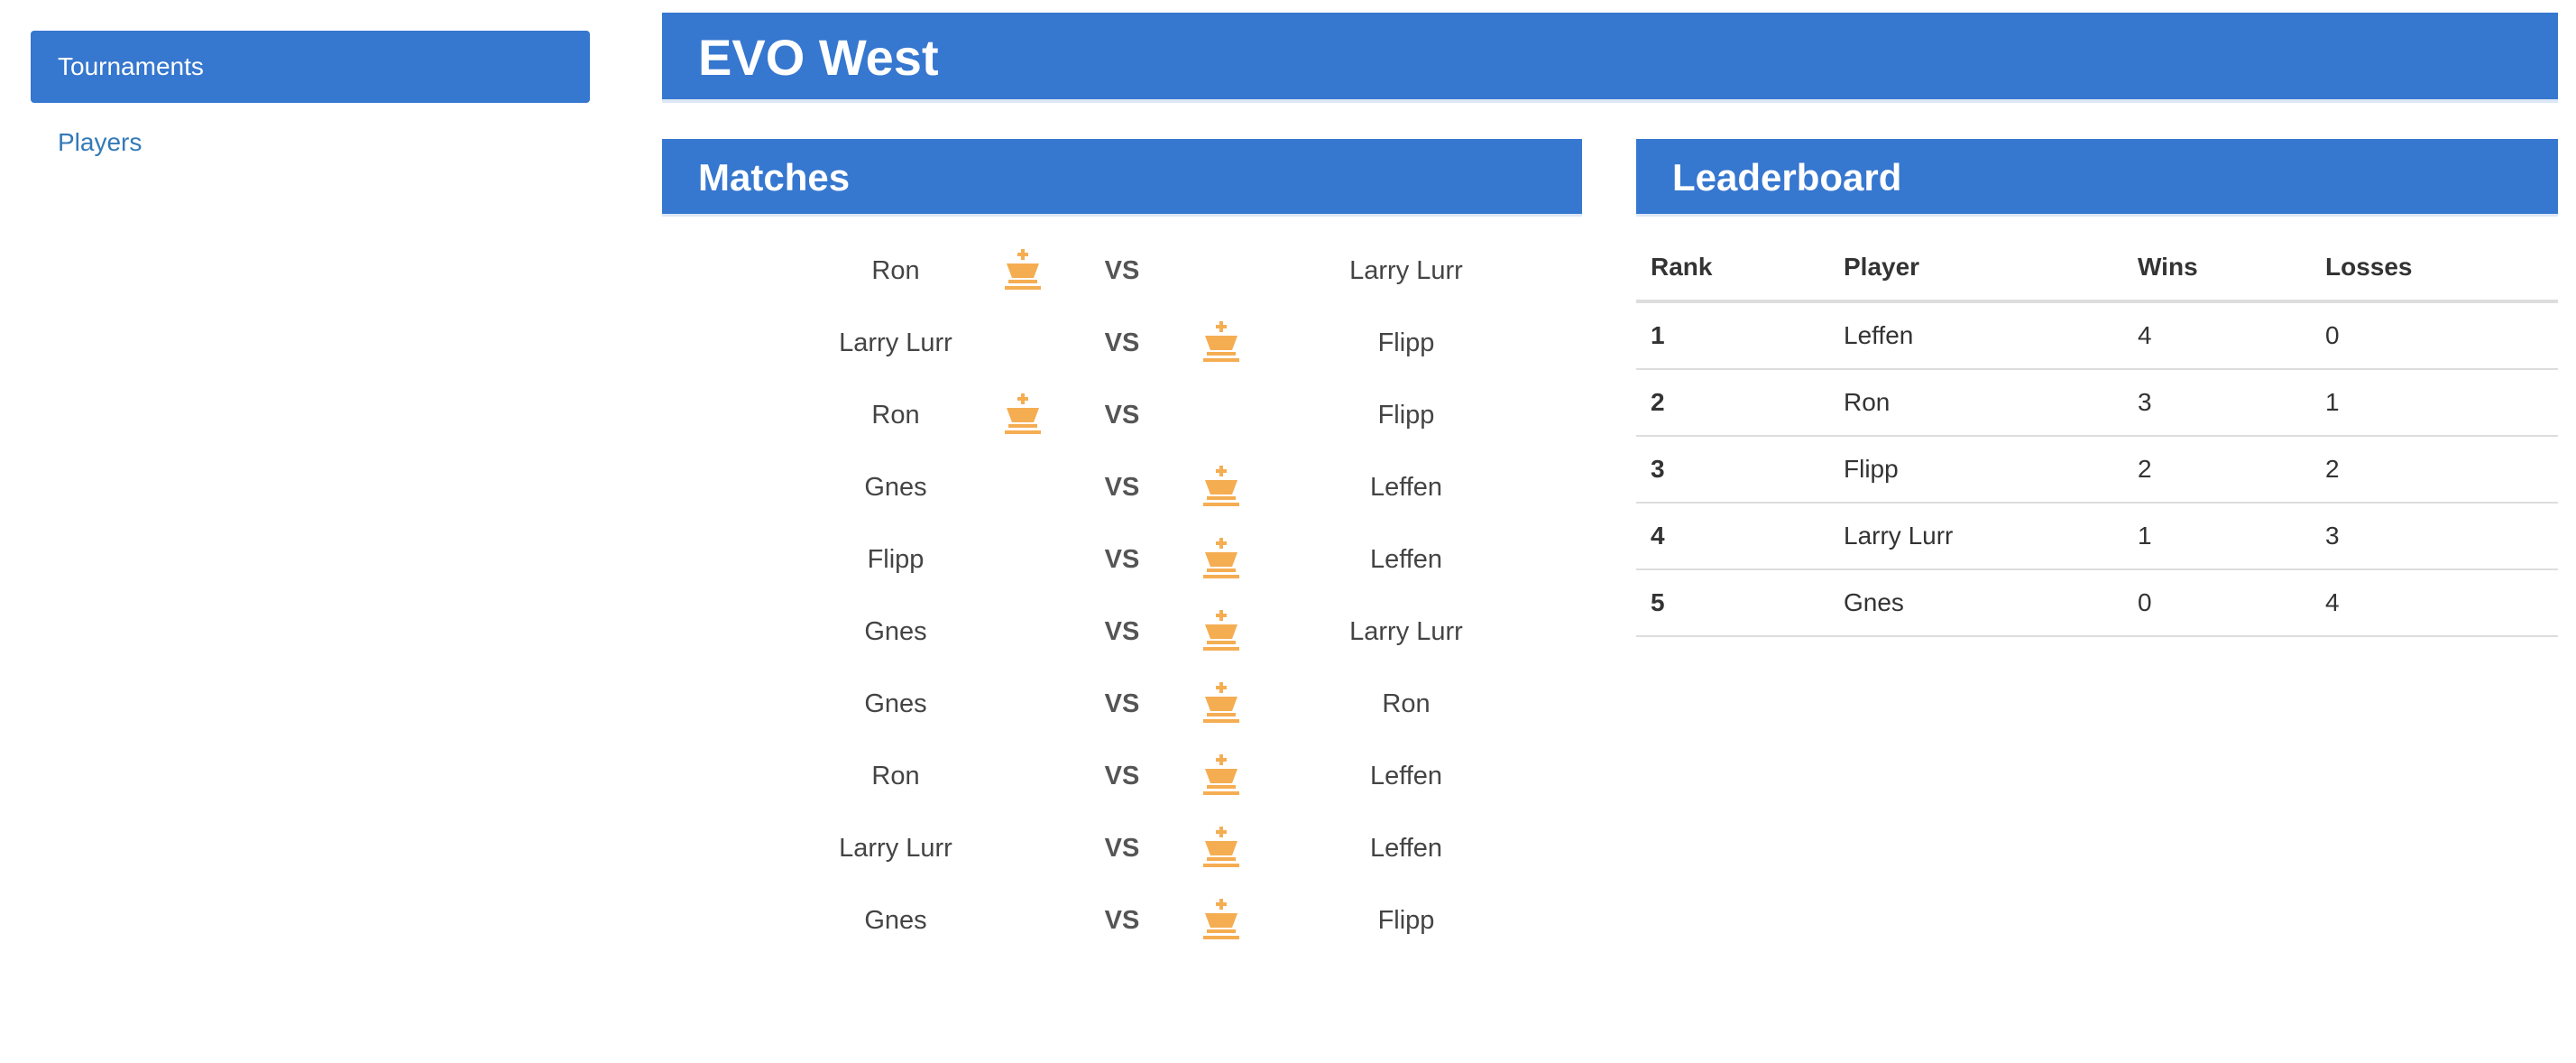 Image resolution: width=2576 pixels, height=1063 pixels. What do you see at coordinates (1976, 336) in the screenshot?
I see `player-cell: Leffen` at bounding box center [1976, 336].